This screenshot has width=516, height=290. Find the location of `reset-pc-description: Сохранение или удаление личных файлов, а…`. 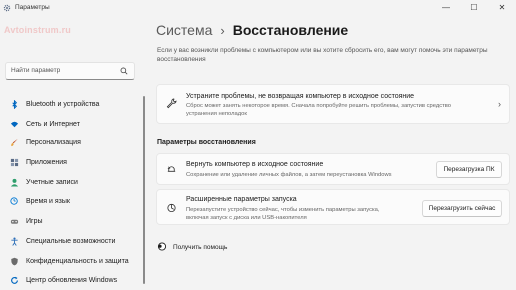

reset-pc-description: Сохранение или удаление личных файлов, а… is located at coordinates (289, 175).